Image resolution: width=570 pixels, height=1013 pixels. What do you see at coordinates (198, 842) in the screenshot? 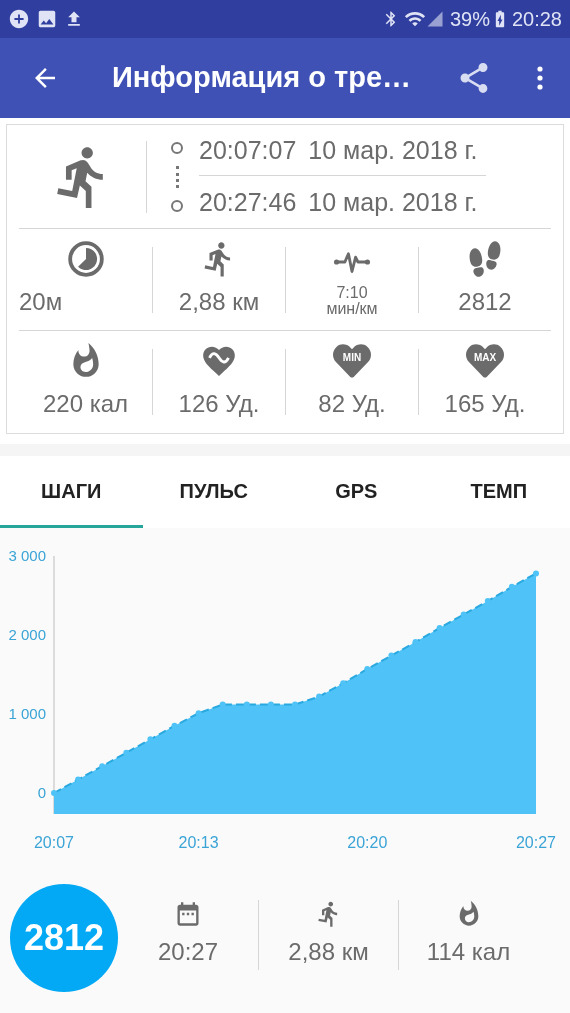
I see `x-tick-label: 20:13` at bounding box center [198, 842].